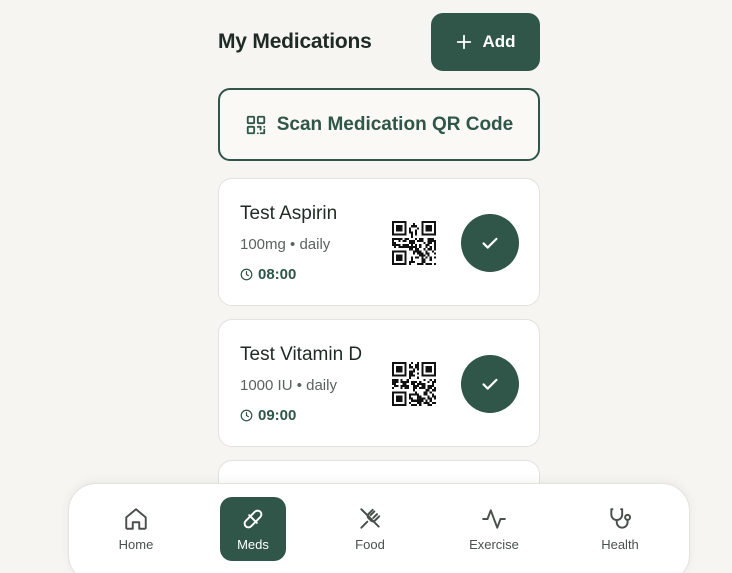  What do you see at coordinates (295, 41) in the screenshot?
I see `page-title: My Medications` at bounding box center [295, 41].